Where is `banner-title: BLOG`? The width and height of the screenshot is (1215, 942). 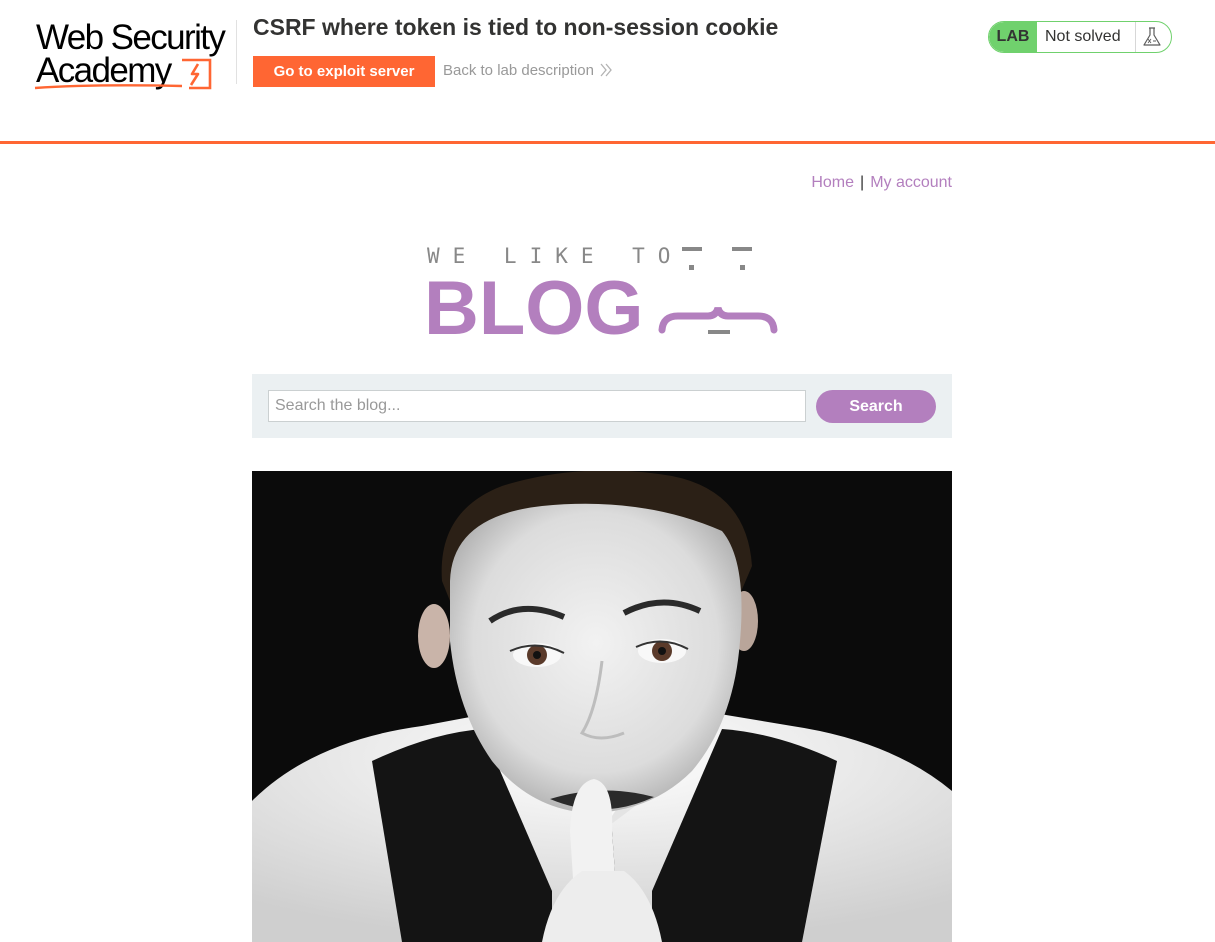
banner-title: BLOG is located at coordinates (534, 304).